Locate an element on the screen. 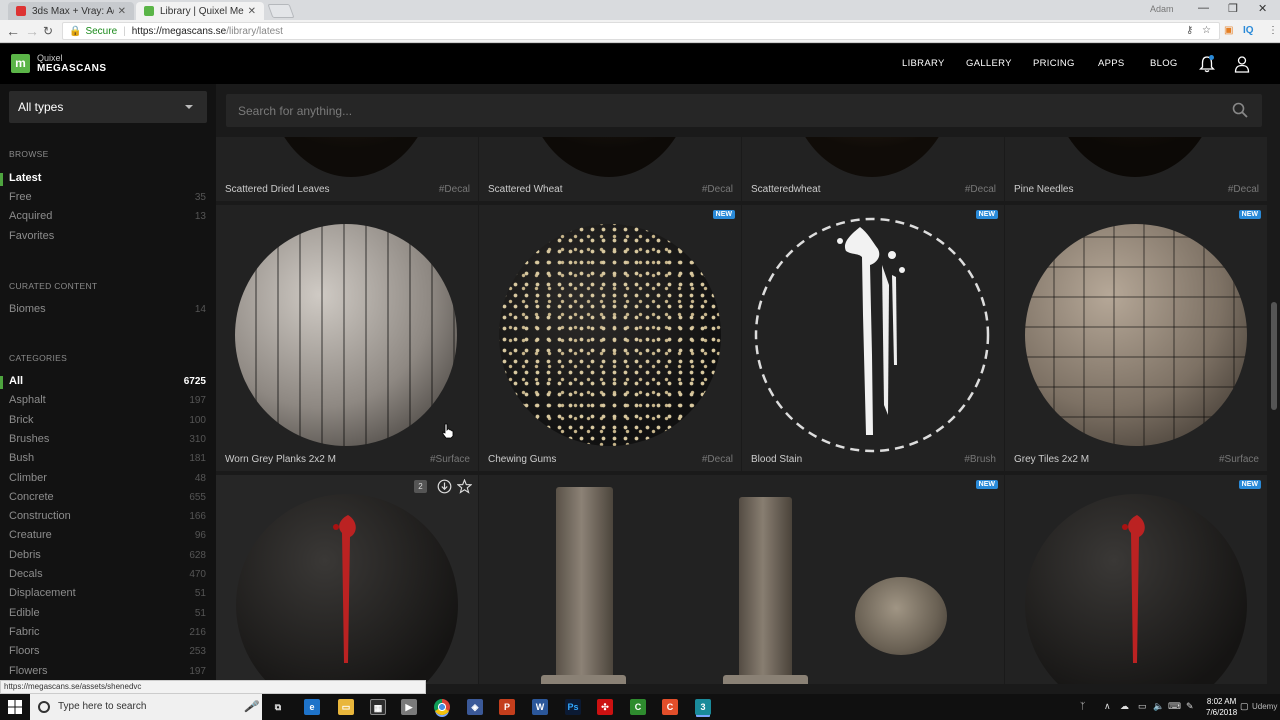 The image size is (1280, 720). sidebar-item-flowers: Flowers 197 is located at coordinates (108, 673).